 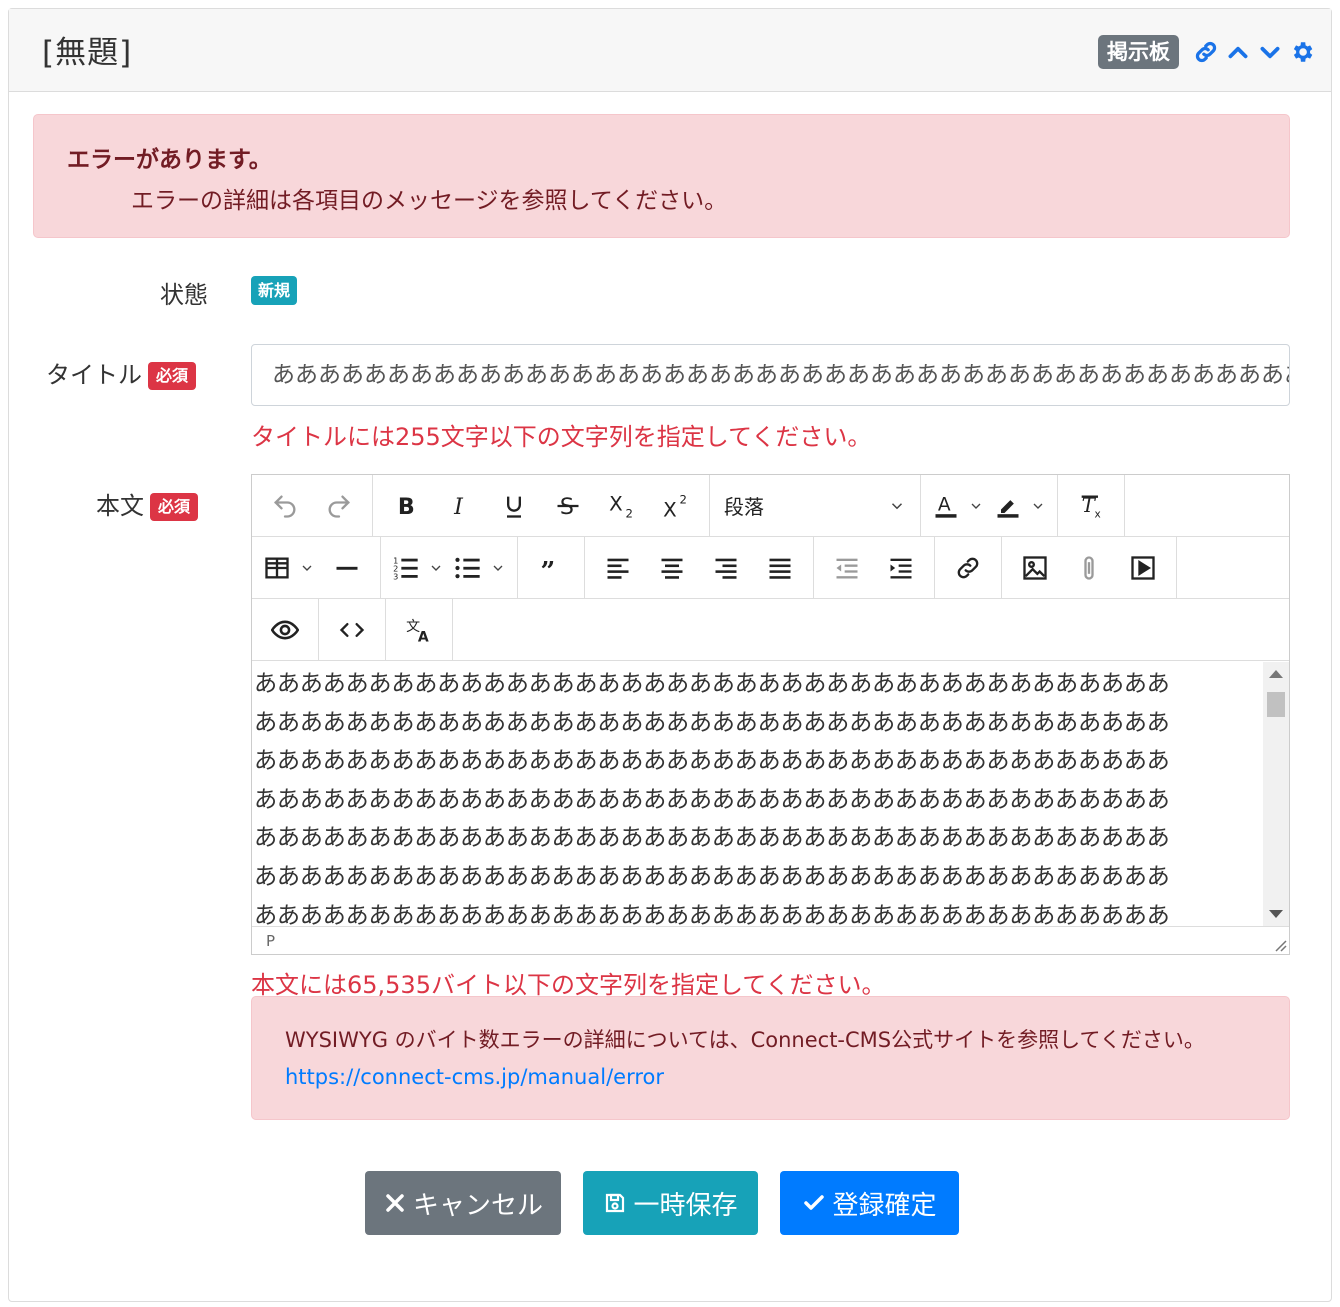 I want to click on submit-button: 登録確定, so click(x=869, y=1203).